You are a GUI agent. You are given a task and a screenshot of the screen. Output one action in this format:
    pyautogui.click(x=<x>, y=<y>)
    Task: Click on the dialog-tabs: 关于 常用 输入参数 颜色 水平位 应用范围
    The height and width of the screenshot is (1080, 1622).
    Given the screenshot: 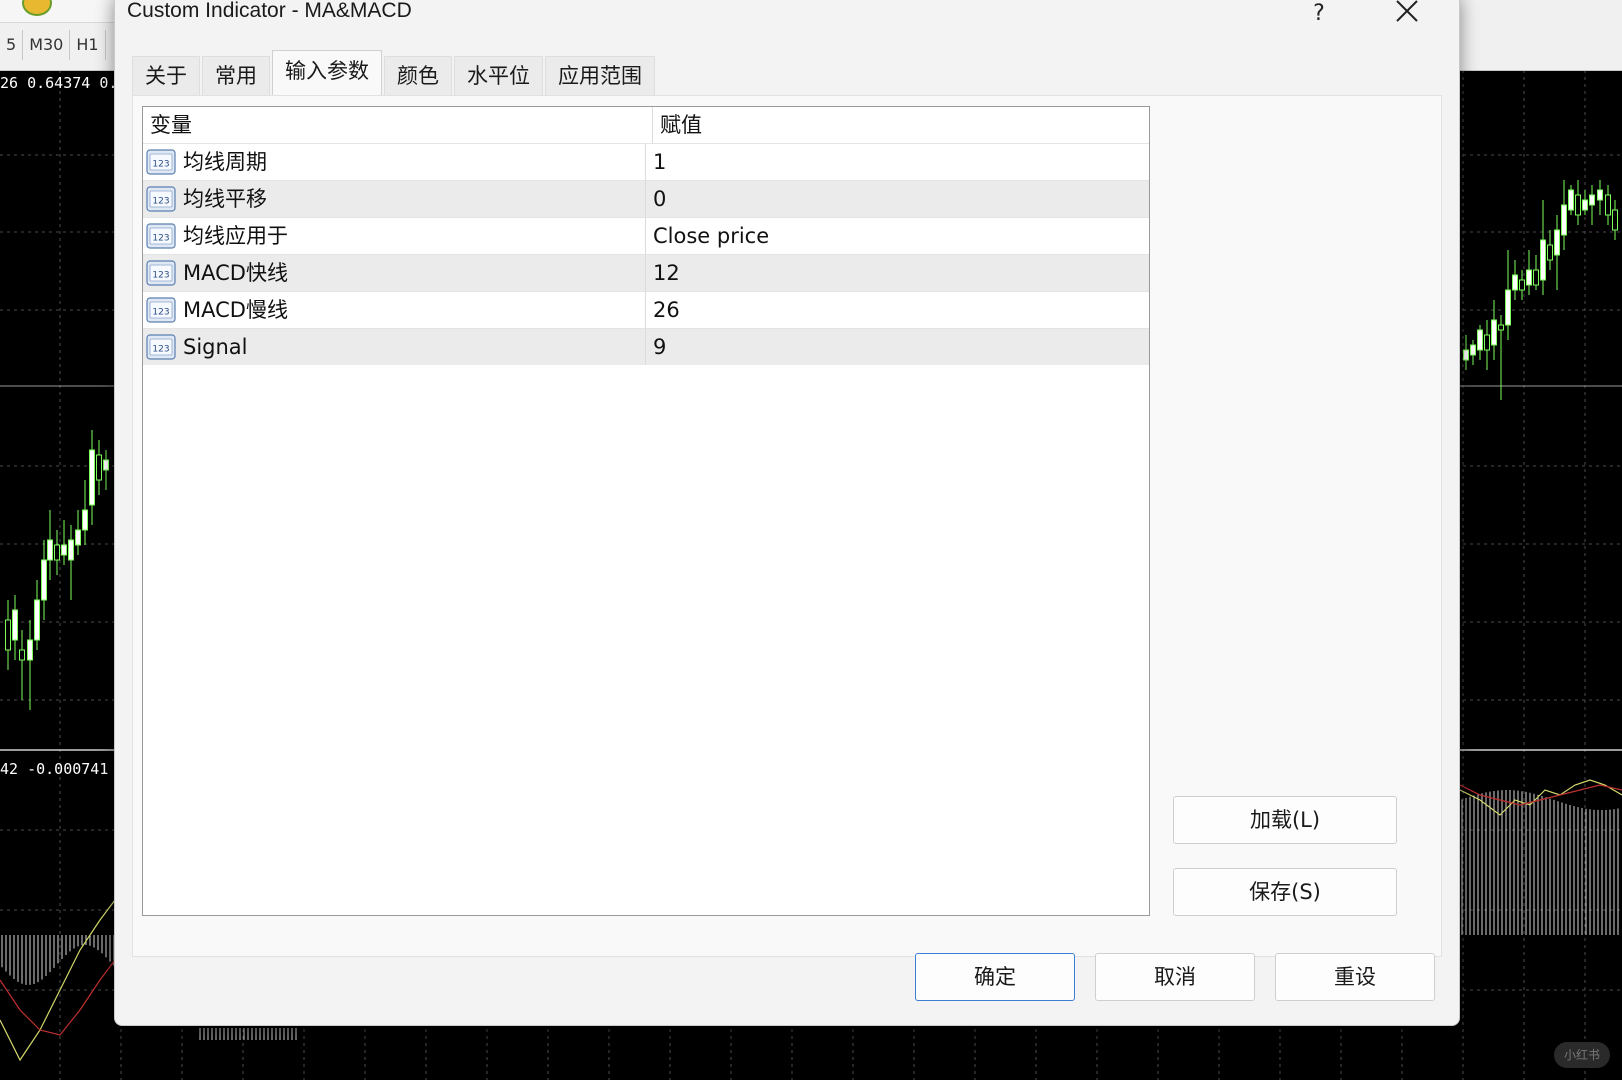 What is the action you would take?
    pyautogui.click(x=394, y=72)
    